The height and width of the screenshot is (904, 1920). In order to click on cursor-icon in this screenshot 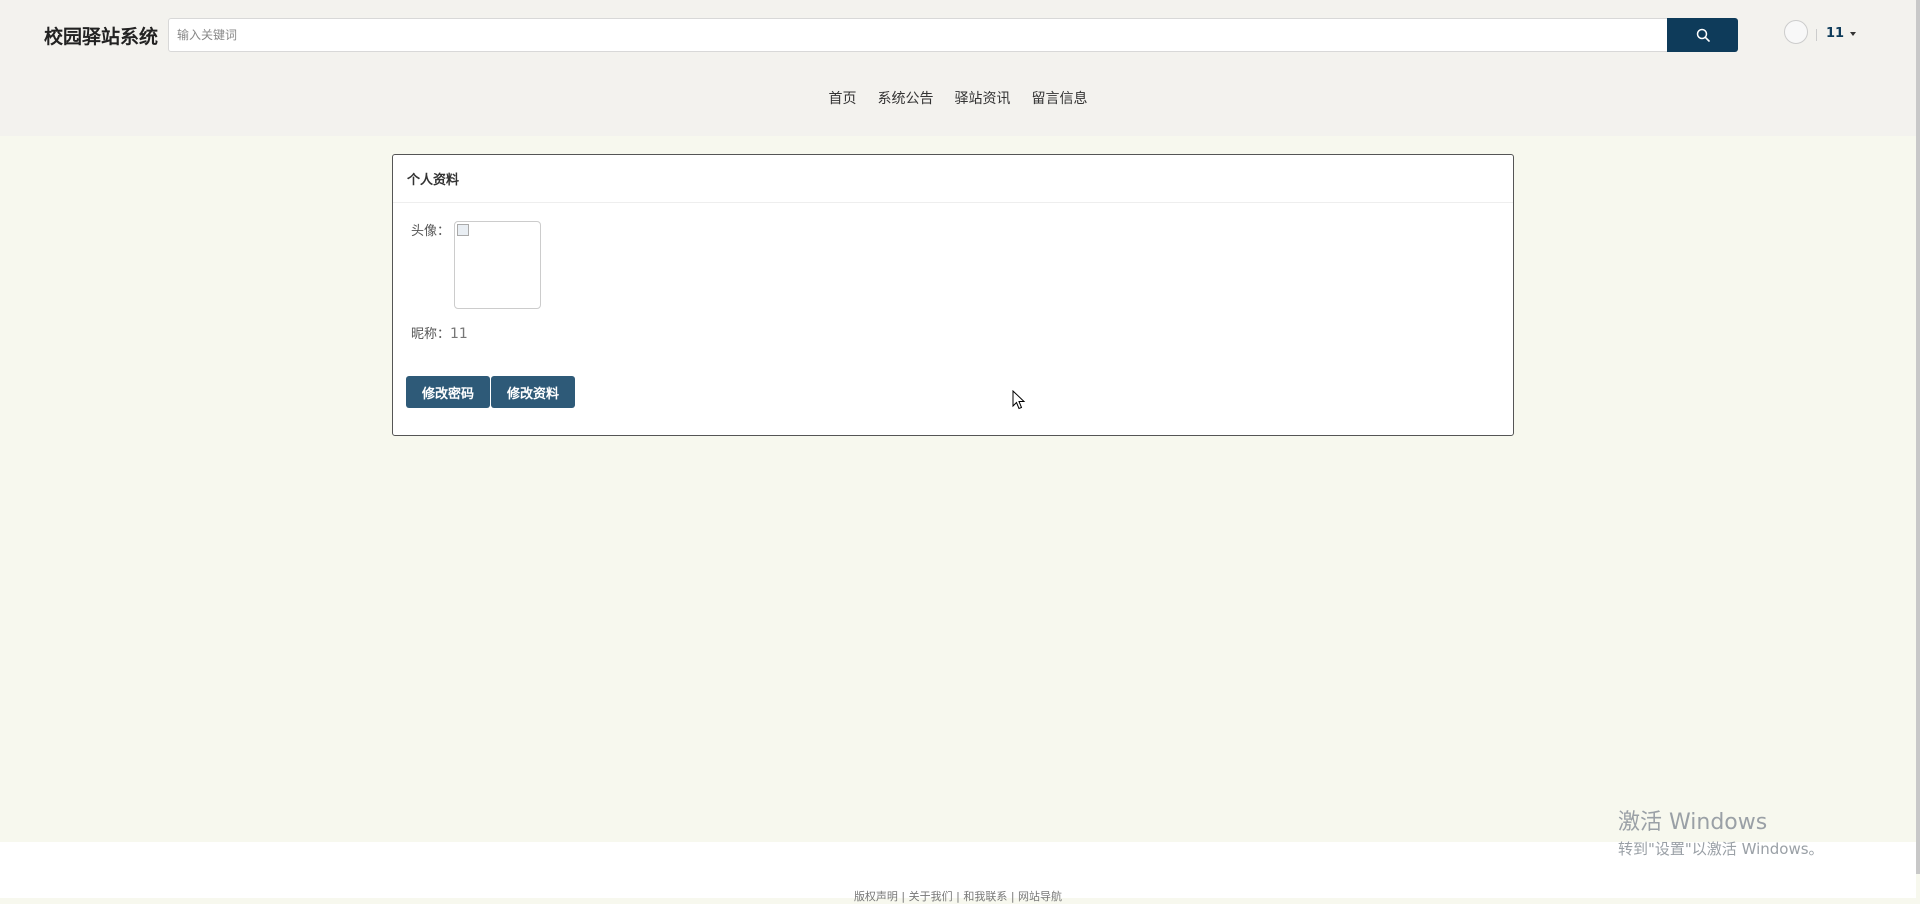, I will do `click(1019, 400)`.